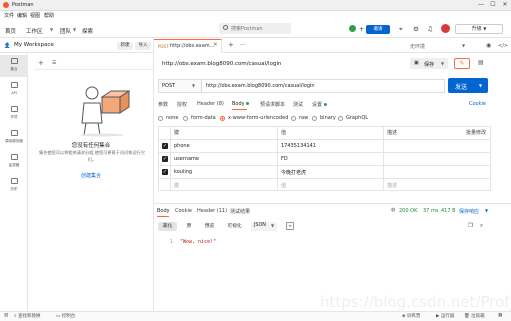  I want to click on settings-gear-icon: ⚙, so click(416, 29).